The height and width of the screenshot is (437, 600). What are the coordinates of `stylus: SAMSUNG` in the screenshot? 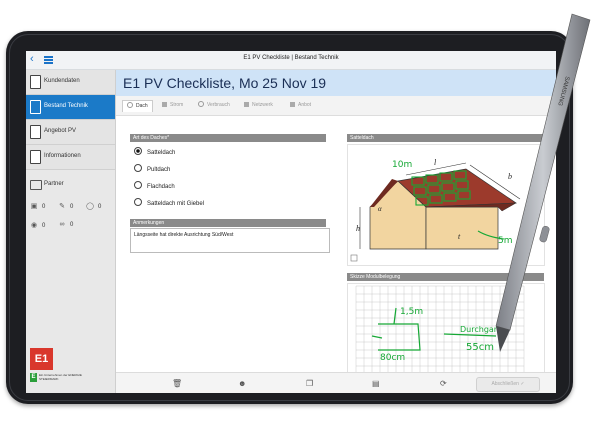 It's located at (543, 182).